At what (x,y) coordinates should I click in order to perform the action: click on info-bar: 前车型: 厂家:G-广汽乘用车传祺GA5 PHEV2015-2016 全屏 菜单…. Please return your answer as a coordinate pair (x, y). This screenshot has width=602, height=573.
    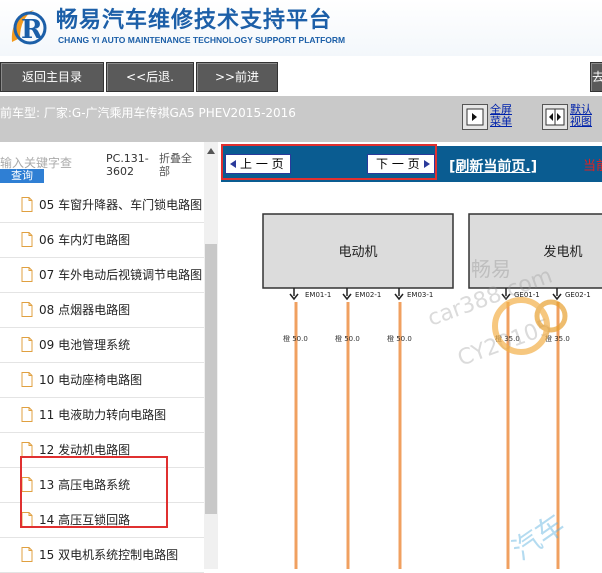
    Looking at the image, I should click on (301, 119).